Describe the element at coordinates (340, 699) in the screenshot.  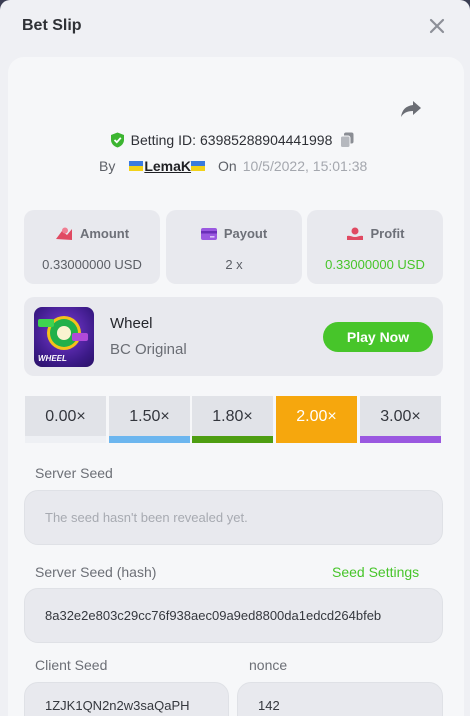
I see `nonce-field: 142` at that location.